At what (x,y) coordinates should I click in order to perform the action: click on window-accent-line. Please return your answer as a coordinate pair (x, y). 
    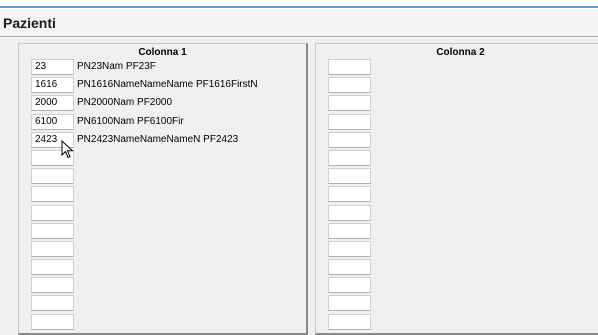
    Looking at the image, I should click on (299, 7).